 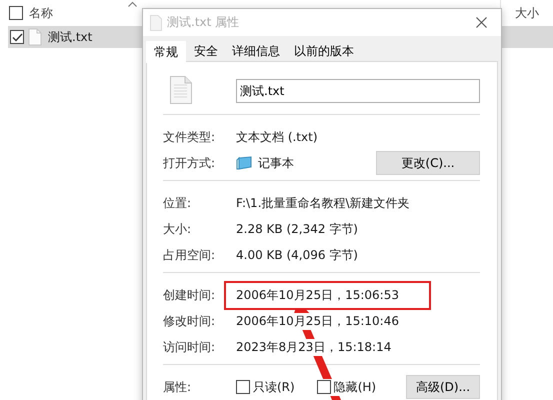 I want to click on property-label: 访问时间:, so click(x=189, y=347).